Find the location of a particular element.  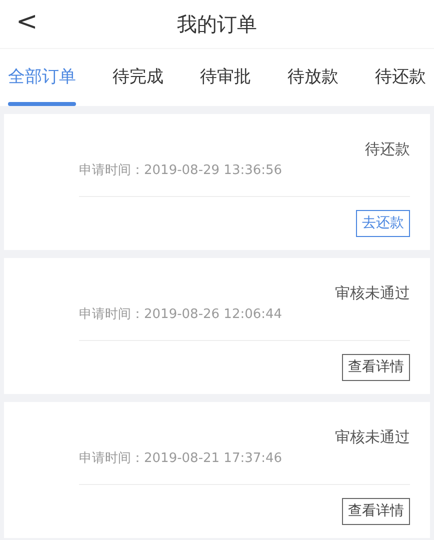

tab: 全部订单 is located at coordinates (42, 77).